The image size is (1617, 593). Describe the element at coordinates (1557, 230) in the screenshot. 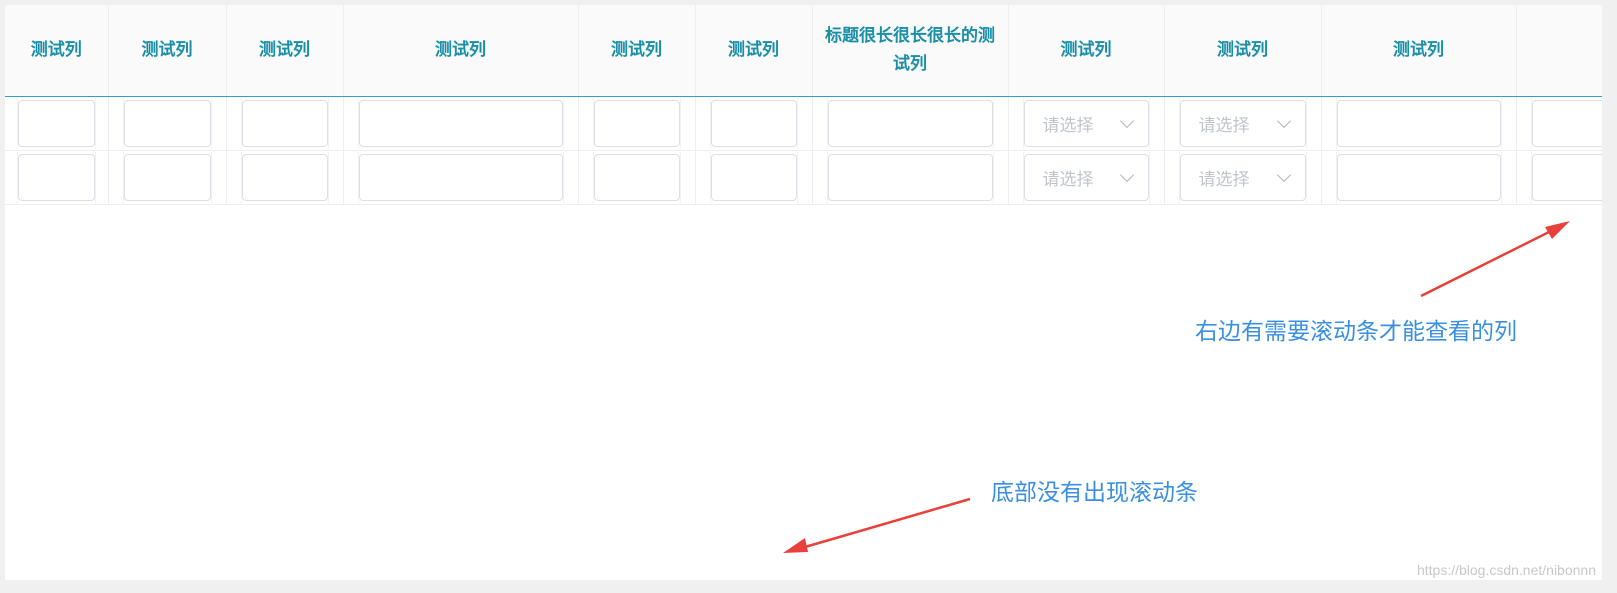

I see `arrow-right-head` at that location.